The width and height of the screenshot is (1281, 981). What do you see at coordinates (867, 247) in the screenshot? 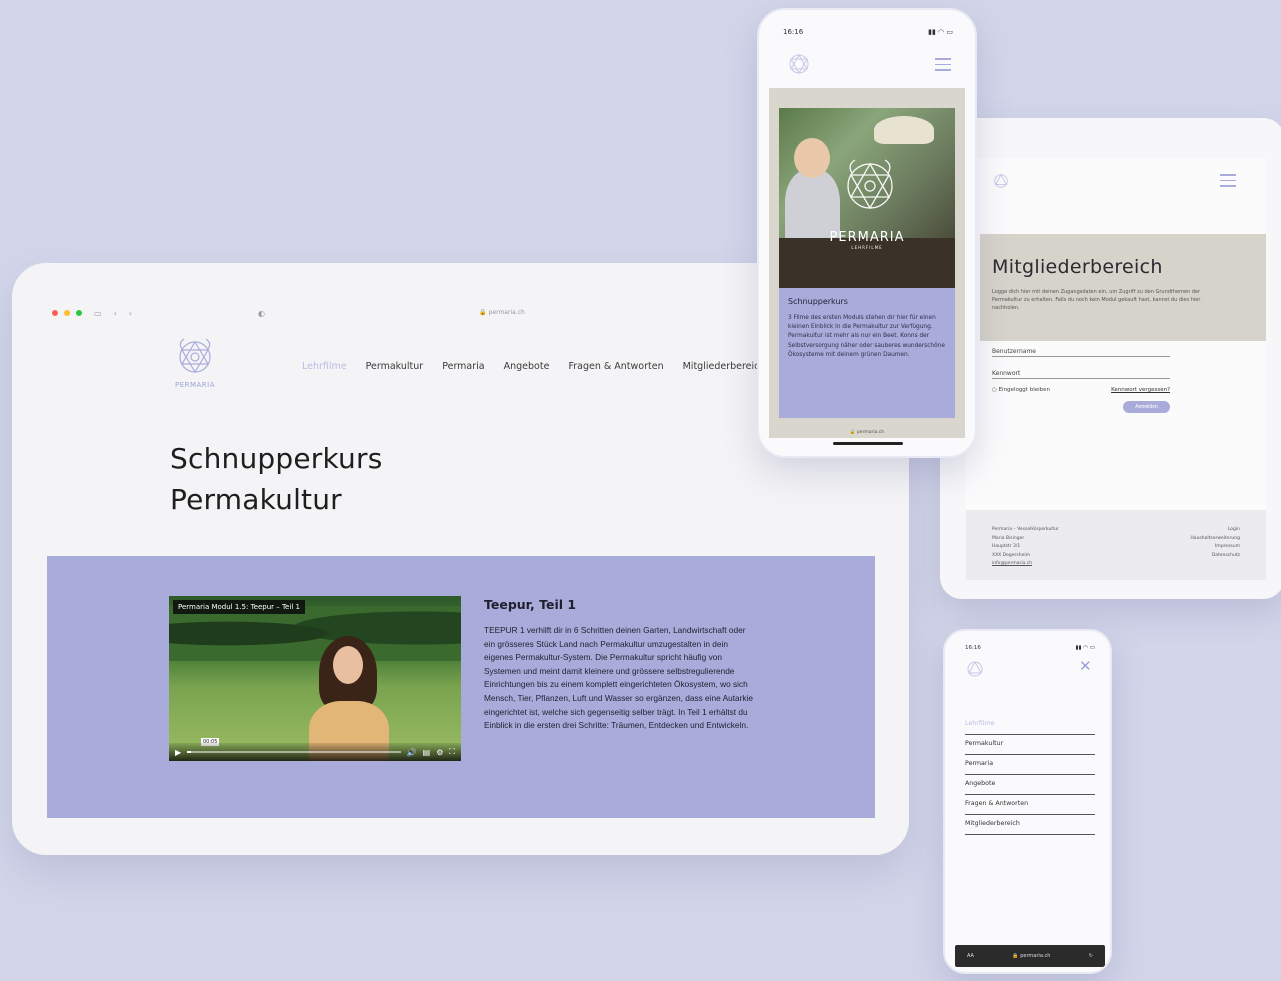
I see `brand-subtitle: LEHRFILME` at bounding box center [867, 247].